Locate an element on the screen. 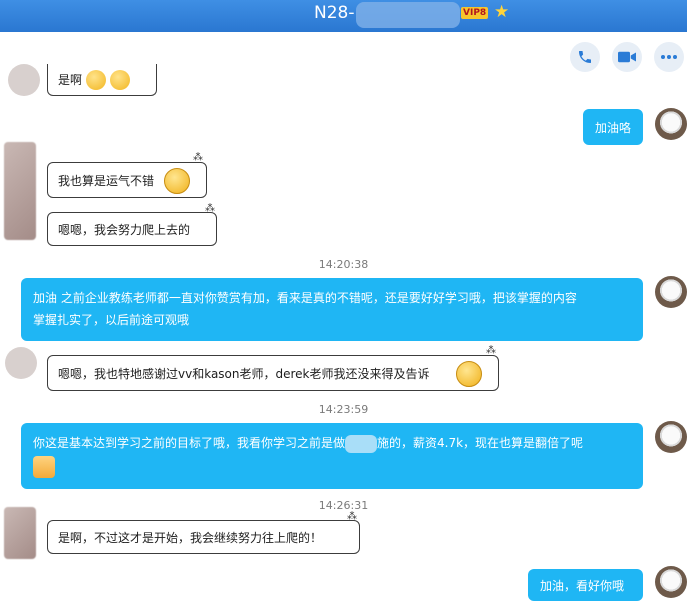  incoming-message: 嗯嗯，我会努力爬上去的 is located at coordinates (132, 229).